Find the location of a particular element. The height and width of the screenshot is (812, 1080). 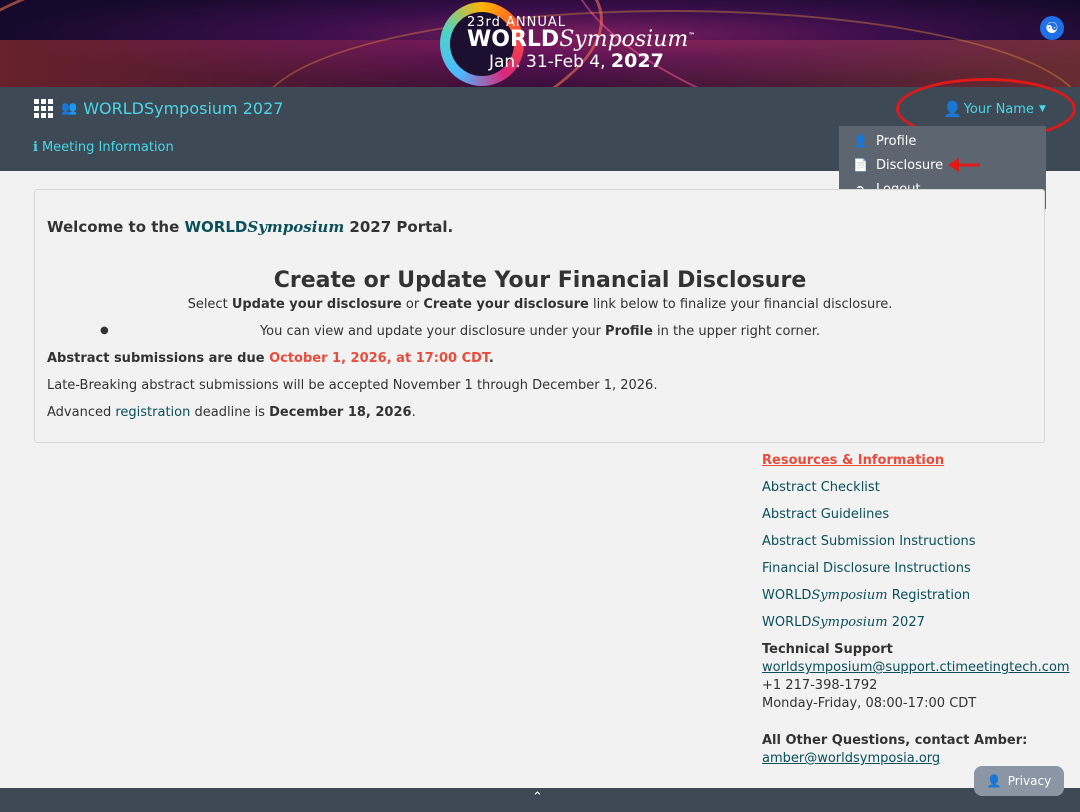

brand-title: WORLDSymposium 2027 is located at coordinates (183, 108).